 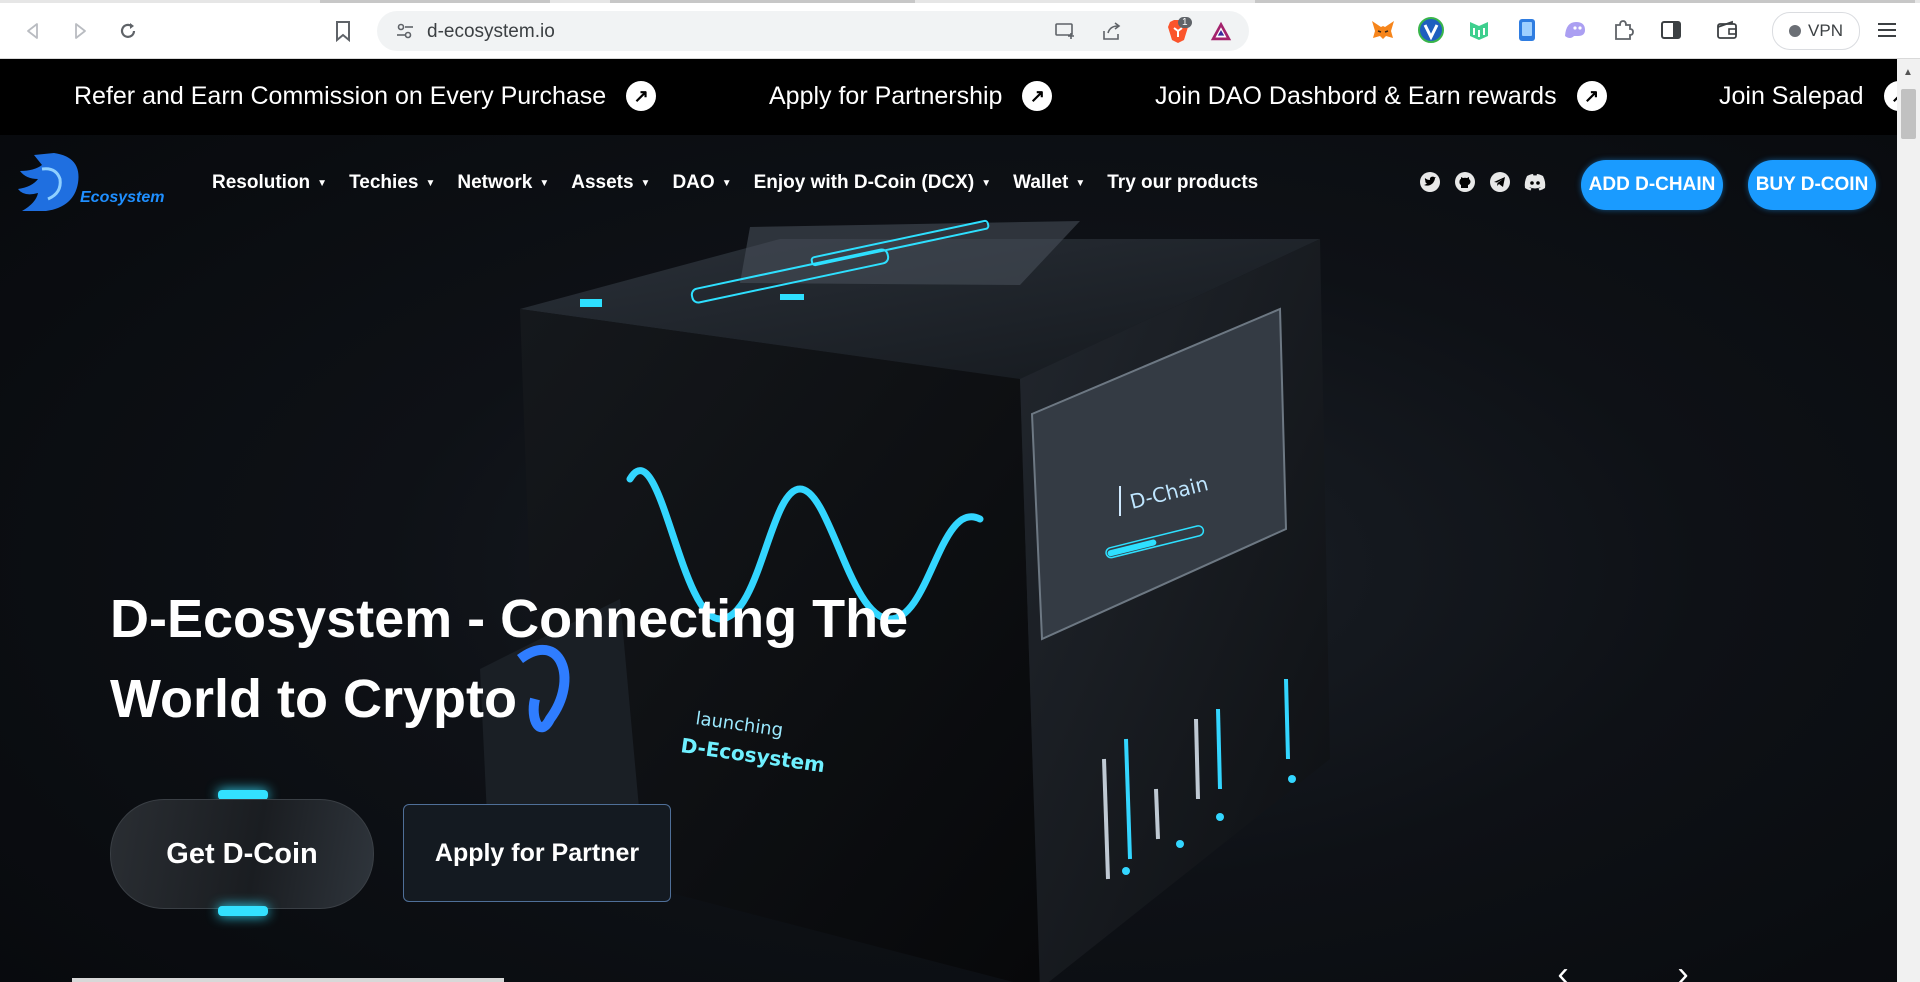 I want to click on nav-item-enjoy-dcoin: Enjoy with D-Coin (DCX) ▼, so click(x=873, y=183).